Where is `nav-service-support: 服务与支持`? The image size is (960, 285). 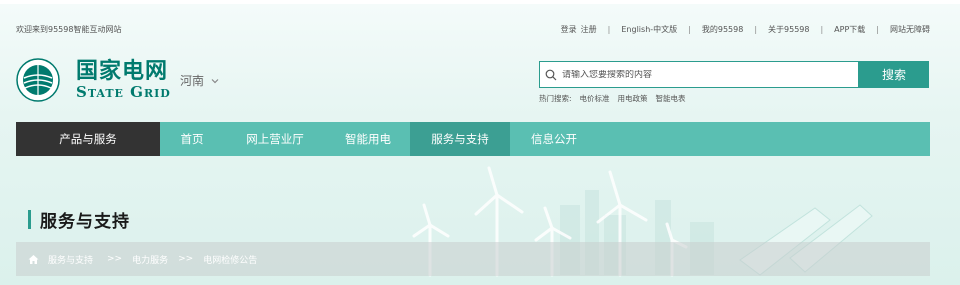 nav-service-support: 服务与支持 is located at coordinates (460, 139).